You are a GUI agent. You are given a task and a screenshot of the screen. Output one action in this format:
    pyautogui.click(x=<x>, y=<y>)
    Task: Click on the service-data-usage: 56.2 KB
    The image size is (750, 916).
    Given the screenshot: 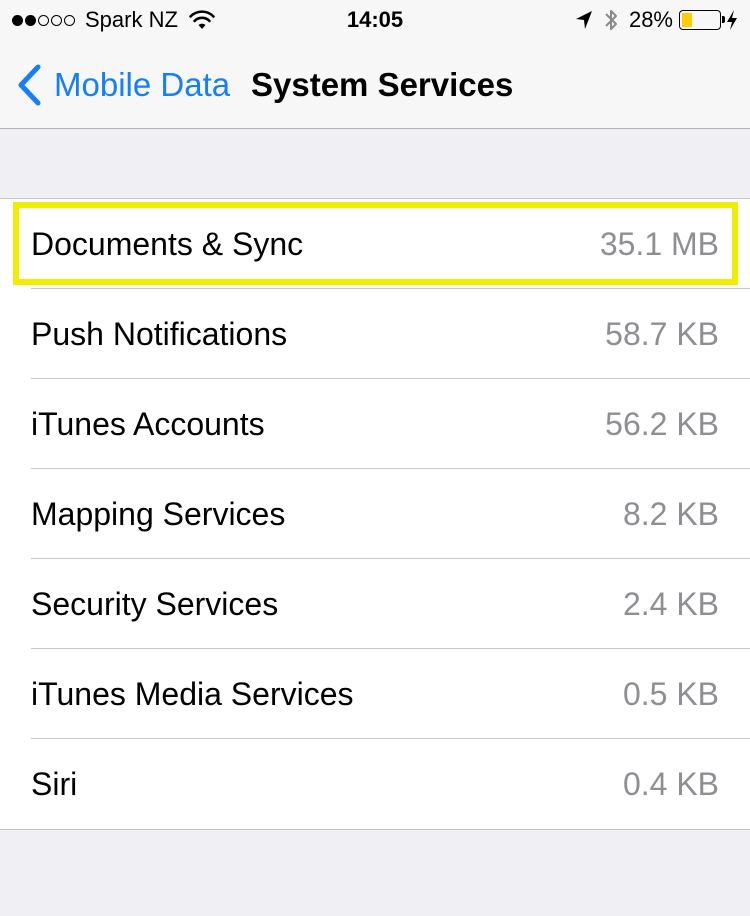 What is the action you would take?
    pyautogui.click(x=662, y=424)
    